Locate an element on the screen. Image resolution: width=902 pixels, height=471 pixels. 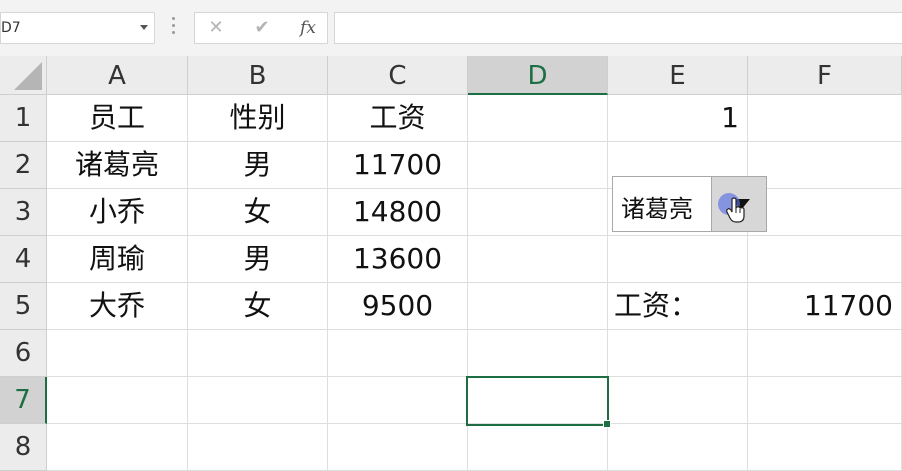
row-header-1: 1 is located at coordinates (23, 118).